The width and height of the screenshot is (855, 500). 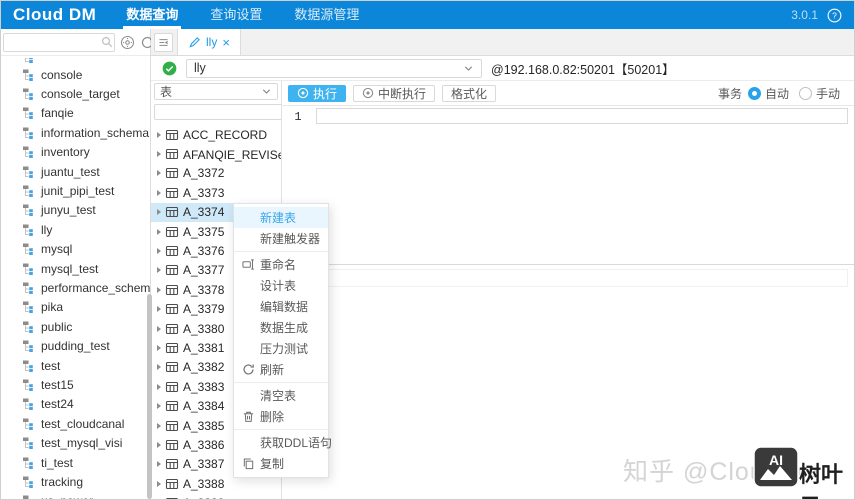 I want to click on ai-logo-text: AI, so click(x=776, y=460).